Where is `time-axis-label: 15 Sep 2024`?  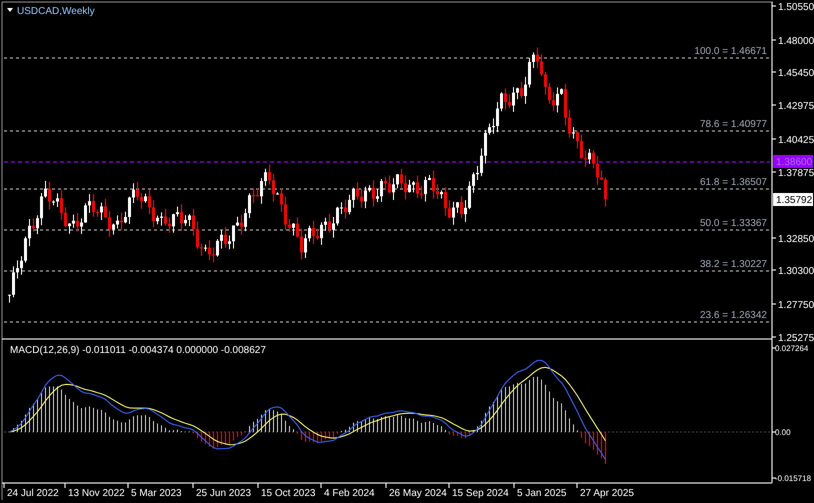 time-axis-label: 15 Sep 2024 is located at coordinates (480, 493).